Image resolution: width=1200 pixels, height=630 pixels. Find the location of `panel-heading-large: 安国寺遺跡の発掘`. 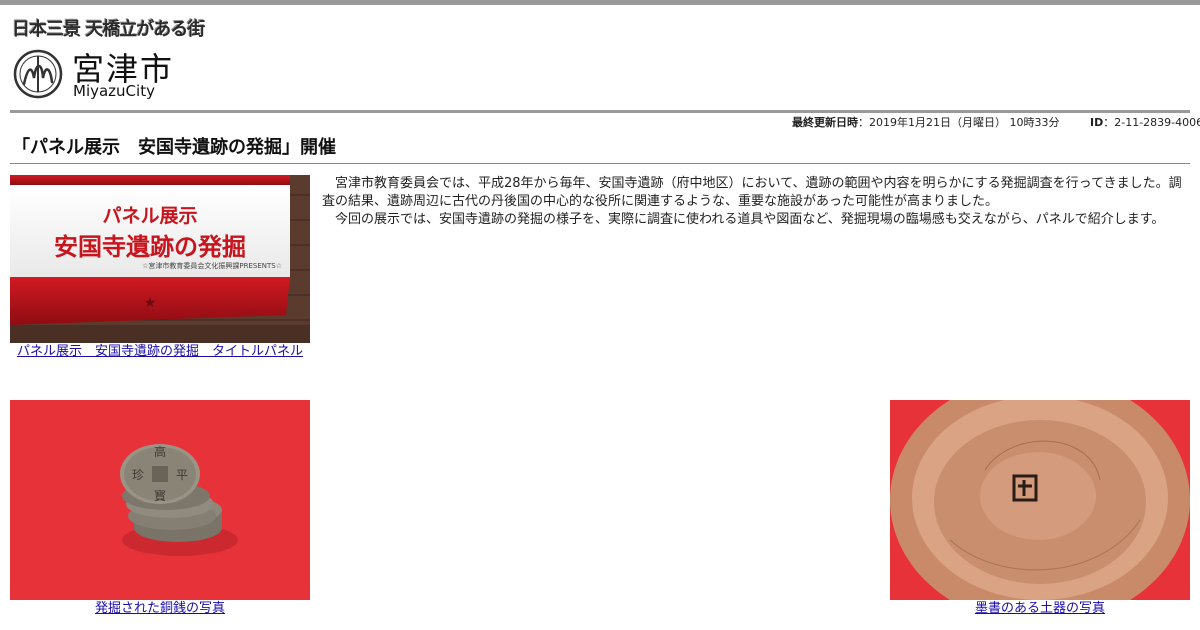

panel-heading-large: 安国寺遺跡の発掘 is located at coordinates (150, 247).